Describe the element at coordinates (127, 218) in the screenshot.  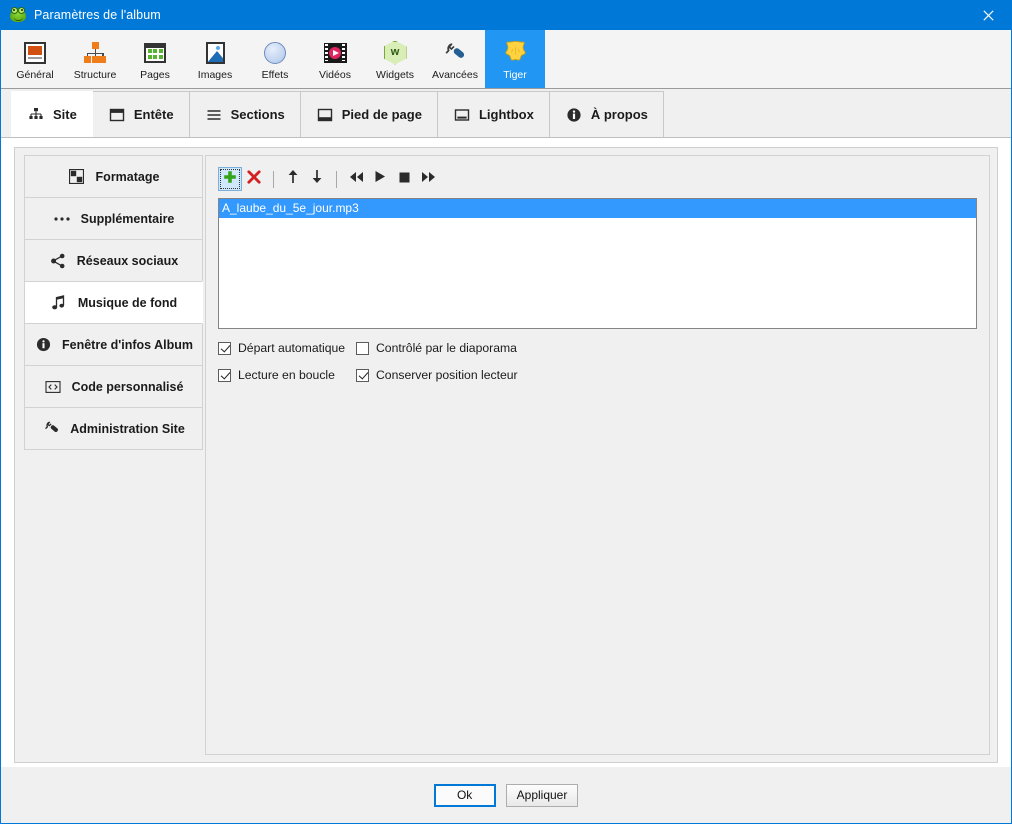
I see `sidebar-item-label: Supplémentaire` at that location.